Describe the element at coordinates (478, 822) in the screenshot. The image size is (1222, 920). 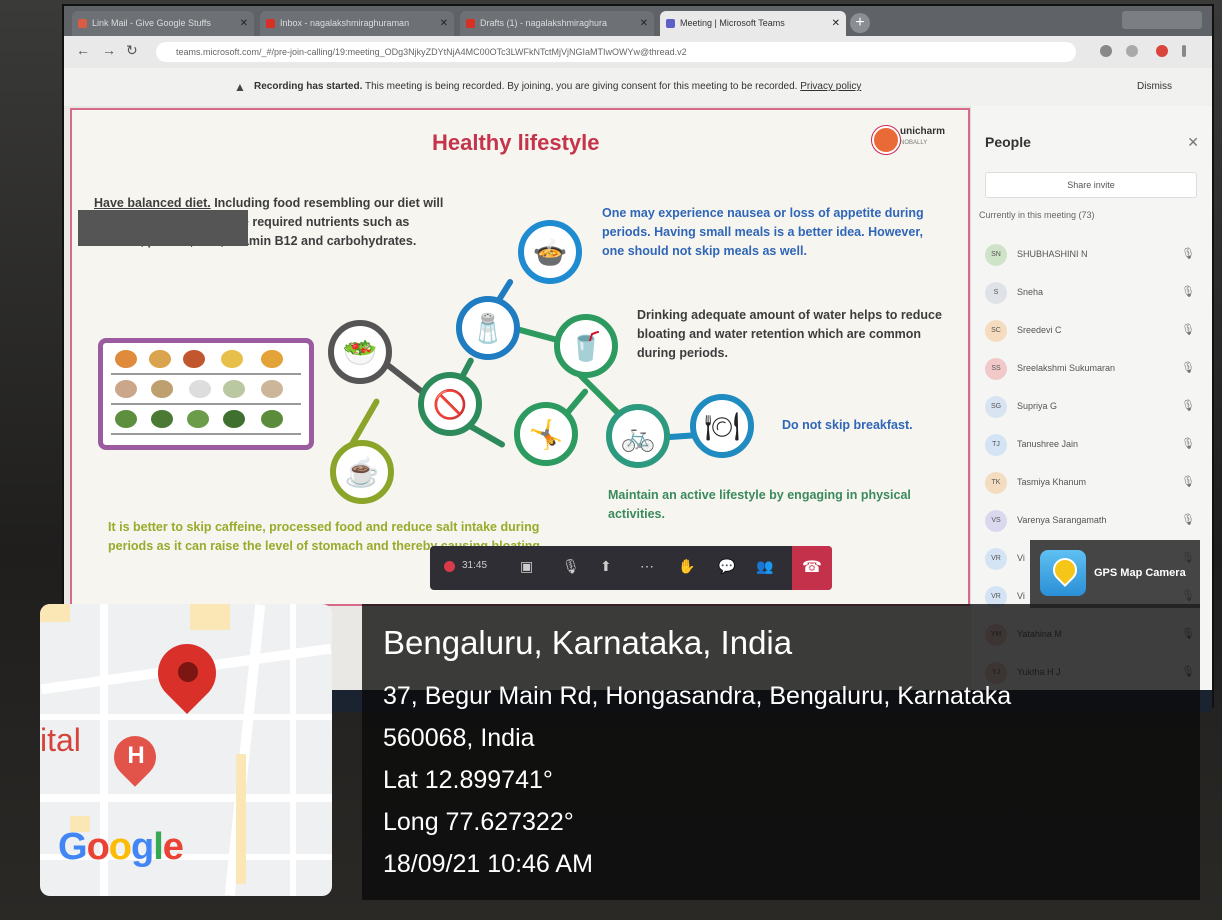
I see `longitude: Long 77.627322°` at that location.